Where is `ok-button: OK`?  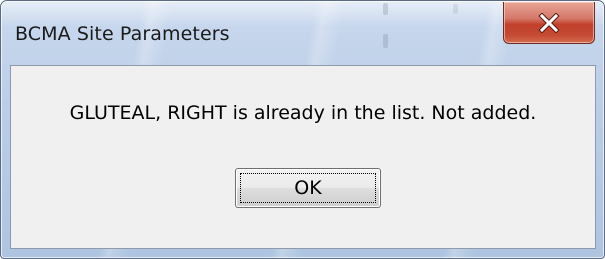 ok-button: OK is located at coordinates (308, 188).